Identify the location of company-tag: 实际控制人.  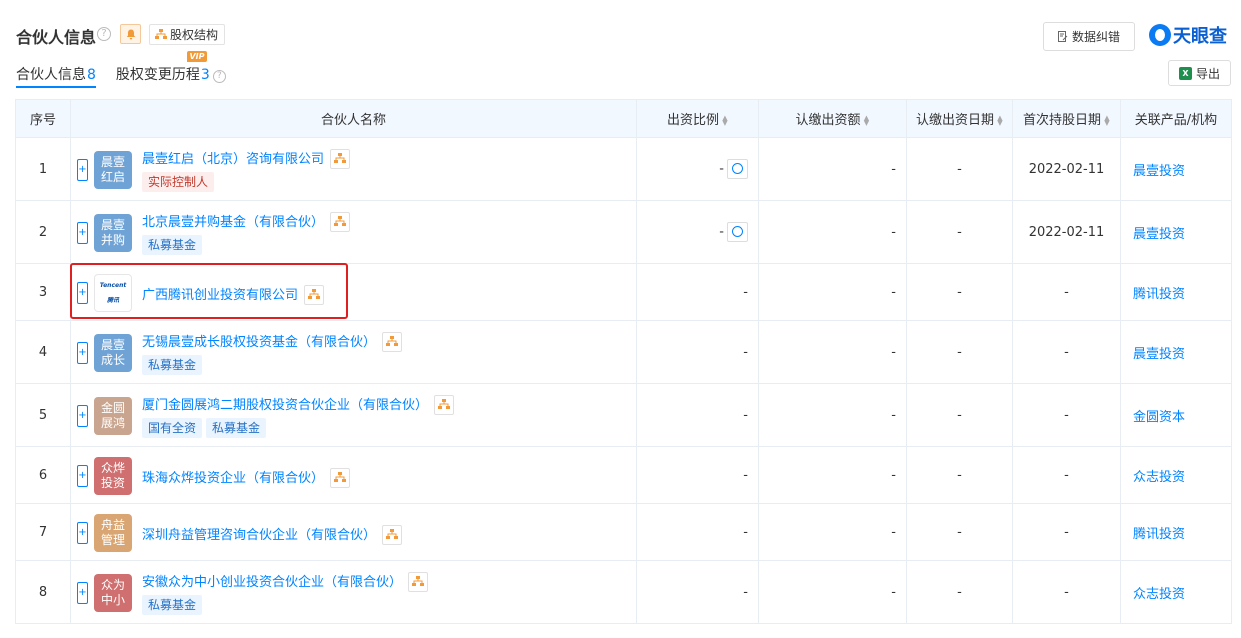
(178, 181).